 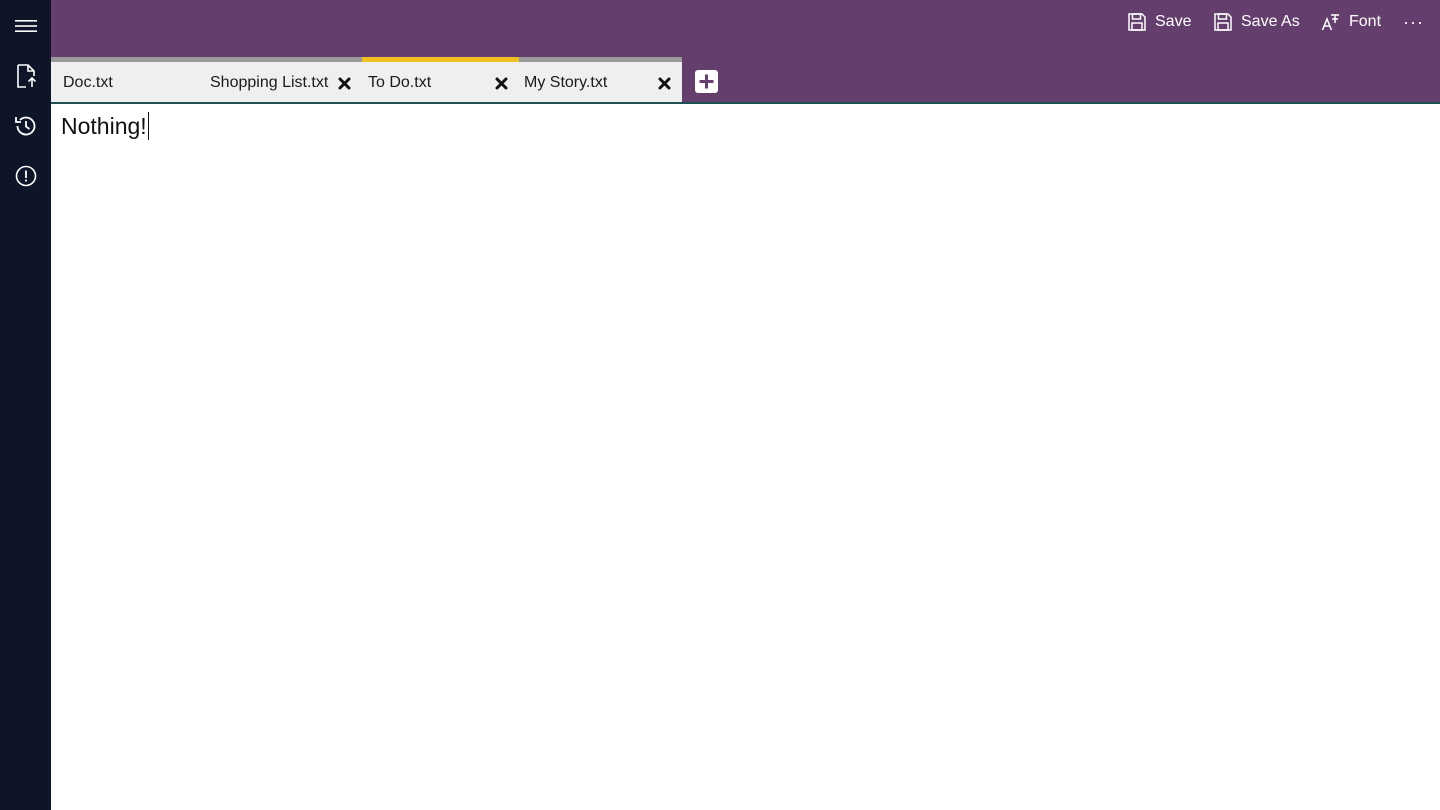 What do you see at coordinates (1223, 22) in the screenshot?
I see `save-as-icon` at bounding box center [1223, 22].